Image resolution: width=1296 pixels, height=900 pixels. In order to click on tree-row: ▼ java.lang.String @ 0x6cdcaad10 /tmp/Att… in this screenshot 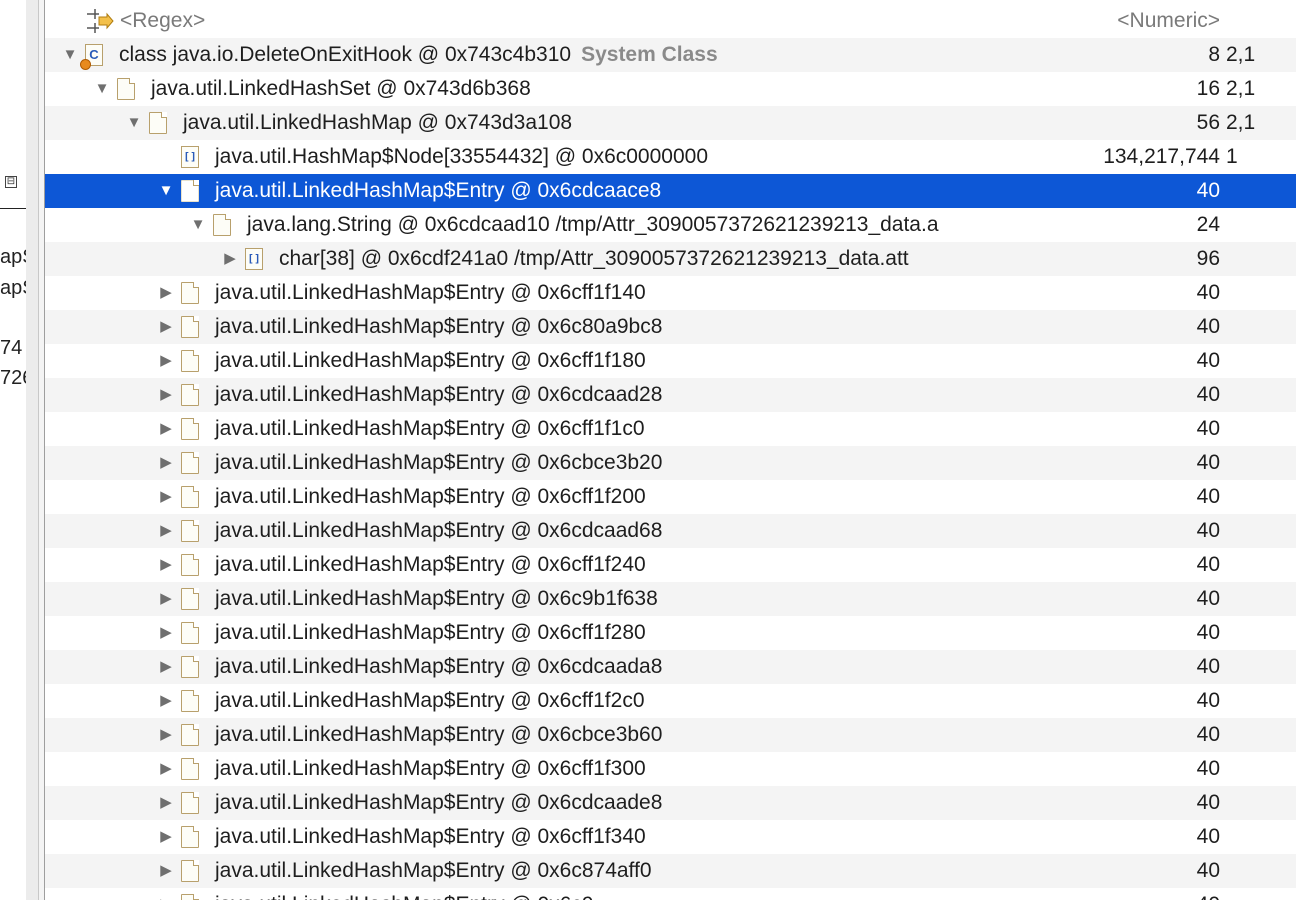, I will do `click(670, 225)`.